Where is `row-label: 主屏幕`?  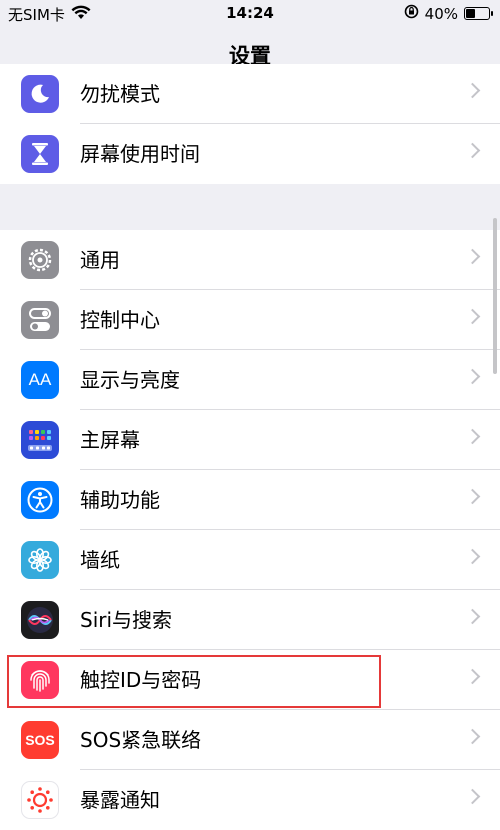 row-label: 主屏幕 is located at coordinates (110, 440).